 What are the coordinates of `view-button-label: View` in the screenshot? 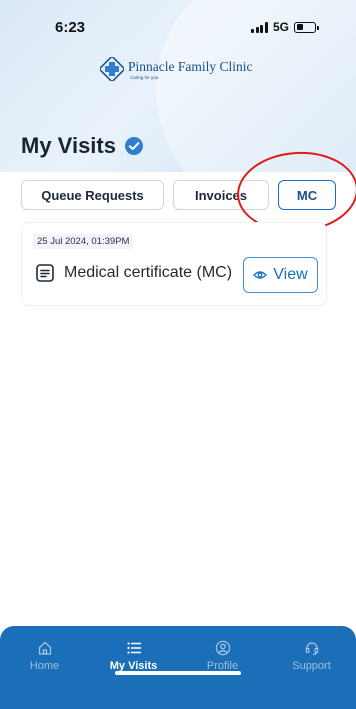 It's located at (290, 274).